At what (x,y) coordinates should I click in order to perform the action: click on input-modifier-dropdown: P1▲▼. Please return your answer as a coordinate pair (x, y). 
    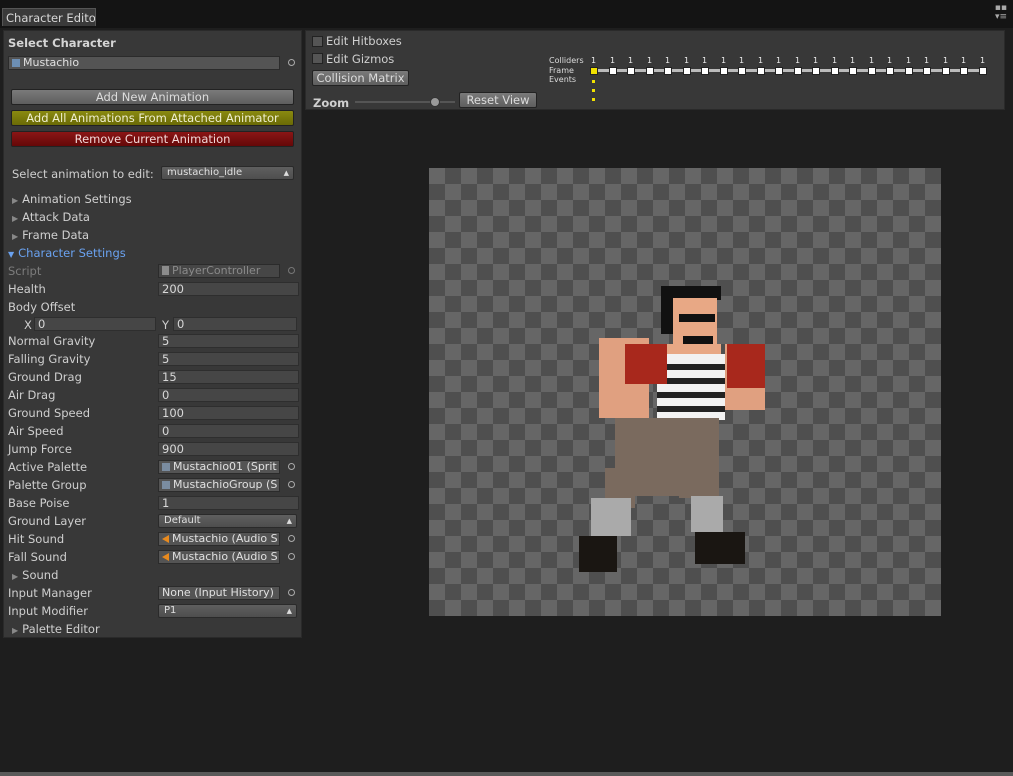
    Looking at the image, I should click on (227, 611).